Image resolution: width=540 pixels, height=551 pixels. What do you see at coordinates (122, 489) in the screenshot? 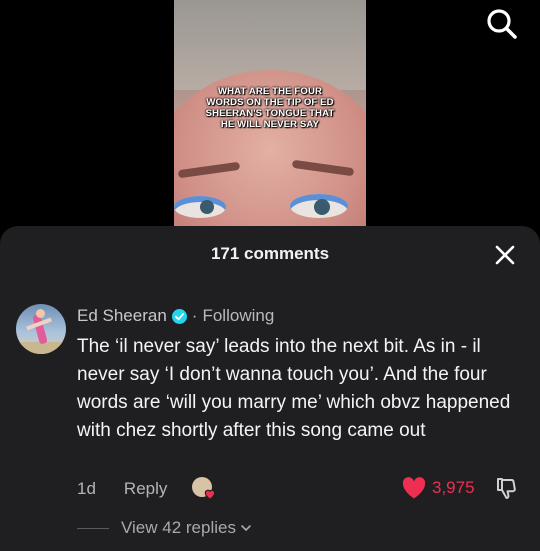
I see `comment-meta: 1d Reply` at bounding box center [122, 489].